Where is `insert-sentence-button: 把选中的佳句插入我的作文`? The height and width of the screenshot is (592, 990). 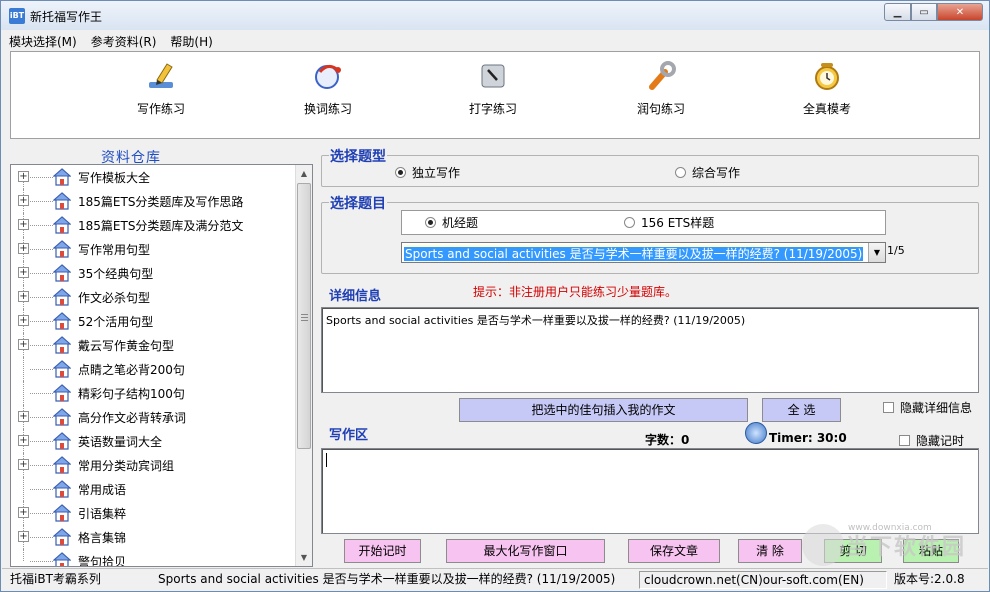 insert-sentence-button: 把选中的佳句插入我的作文 is located at coordinates (603, 410).